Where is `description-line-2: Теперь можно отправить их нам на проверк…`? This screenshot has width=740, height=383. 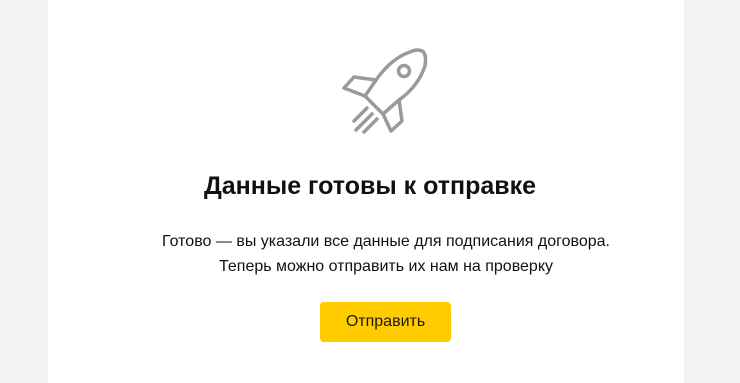
description-line-2: Теперь можно отправить их нам на проверк… is located at coordinates (386, 266).